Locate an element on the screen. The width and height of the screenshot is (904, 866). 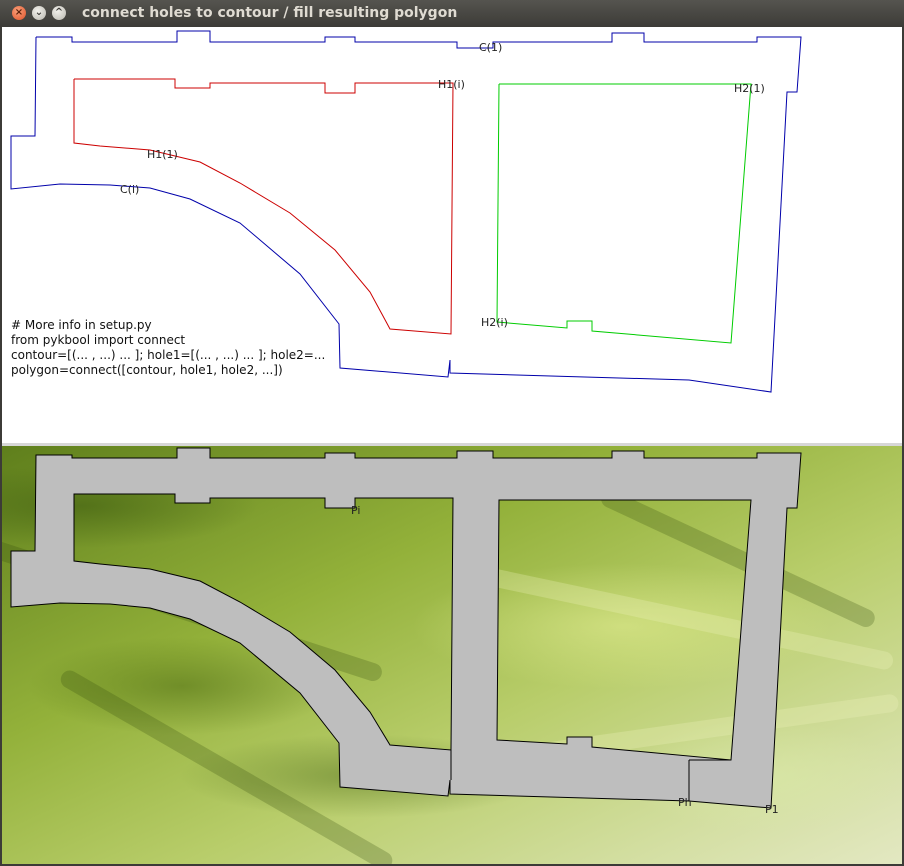
label-hole2-bottom: H2(i) is located at coordinates (494, 322).